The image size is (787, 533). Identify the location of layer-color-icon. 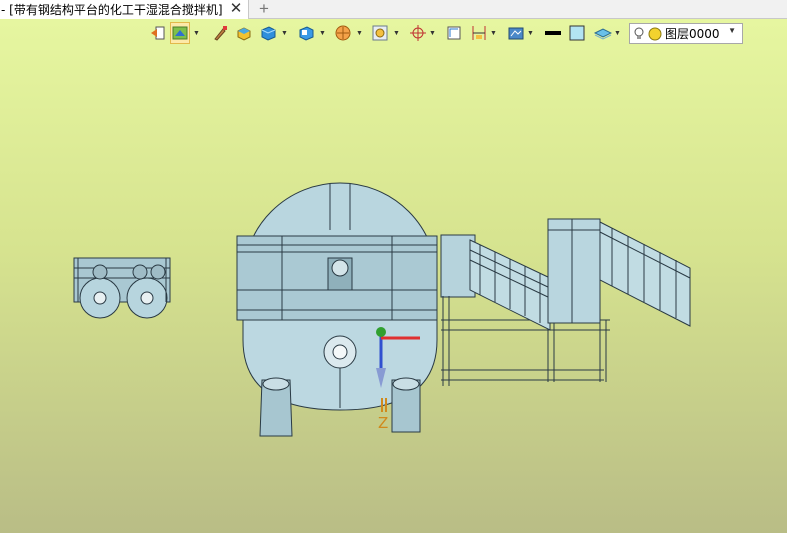
(655, 33).